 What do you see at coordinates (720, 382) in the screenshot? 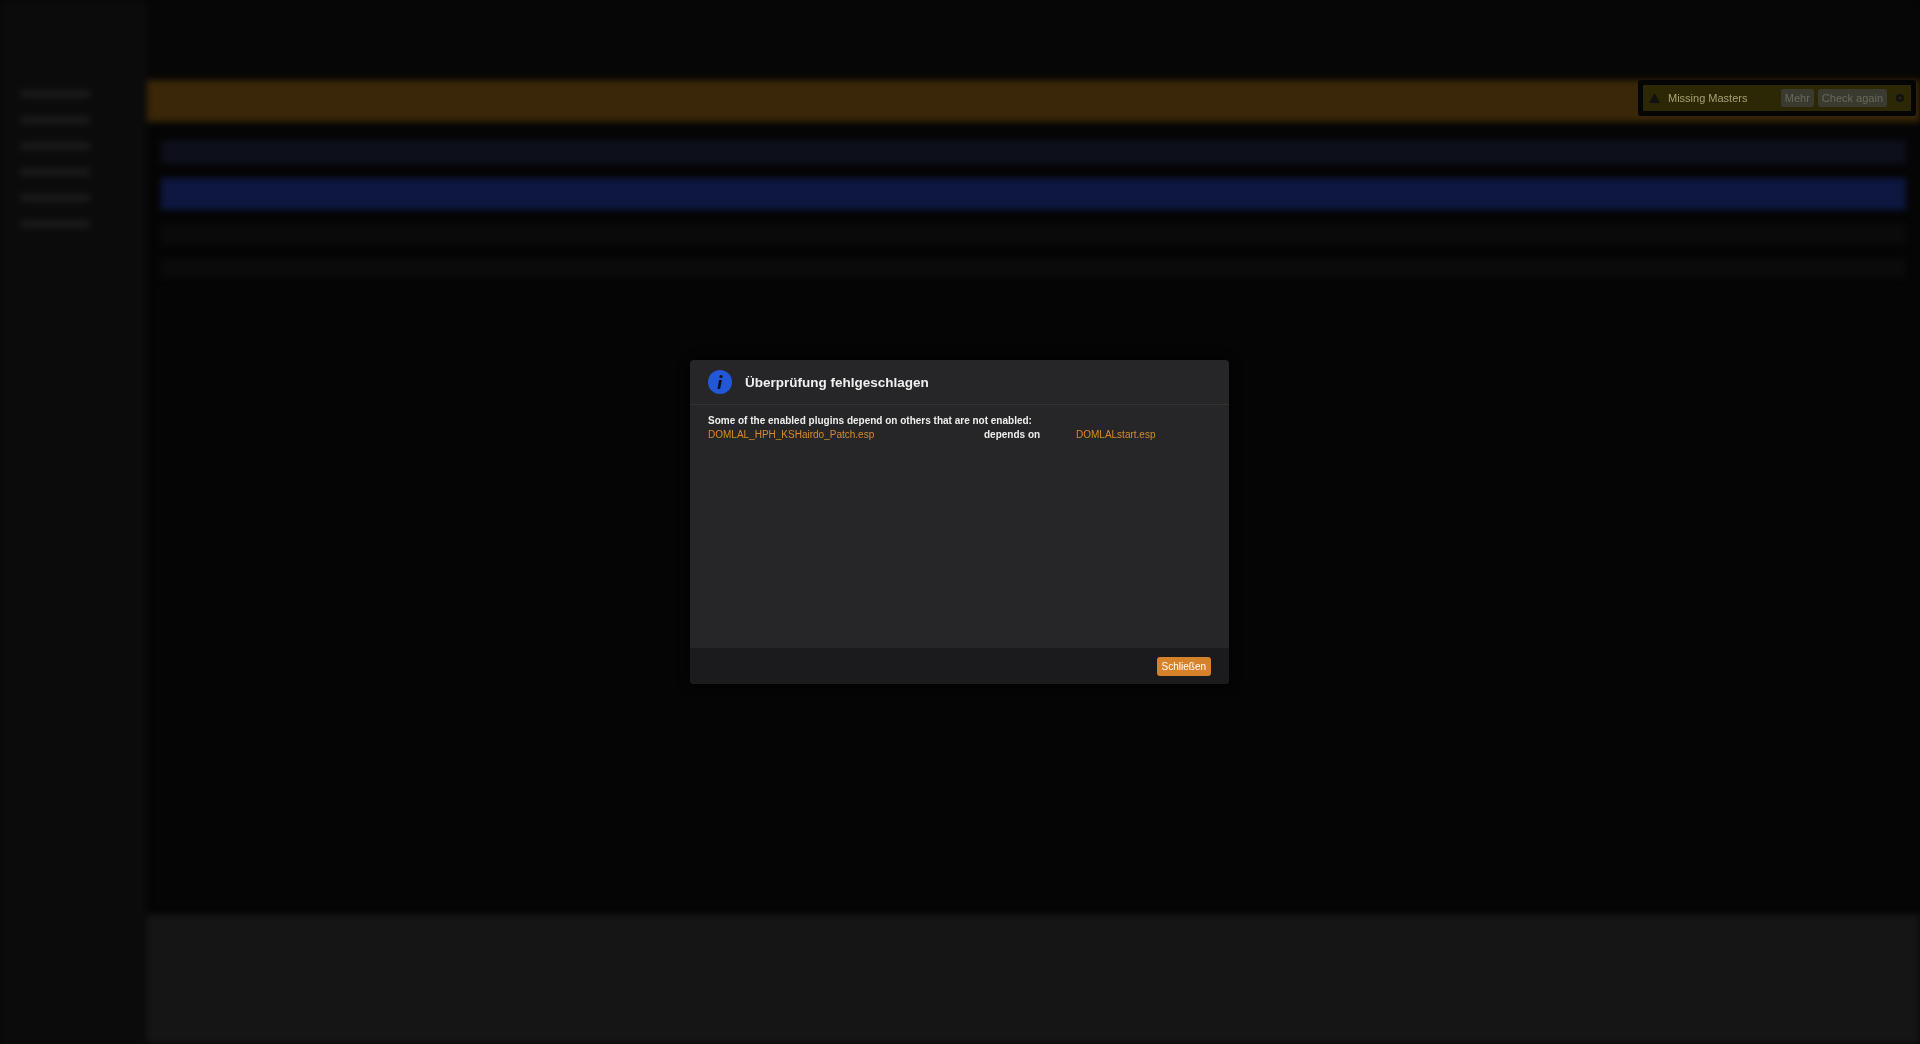
I see `info-icon` at bounding box center [720, 382].